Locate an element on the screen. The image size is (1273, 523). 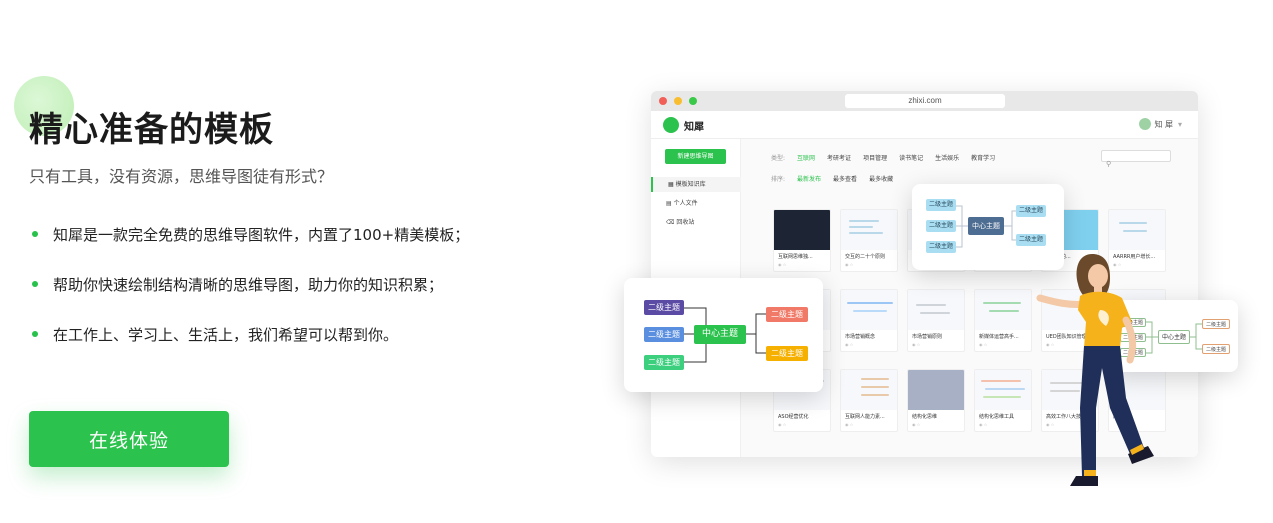
maximize-dot-icon is located at coordinates (693, 101).